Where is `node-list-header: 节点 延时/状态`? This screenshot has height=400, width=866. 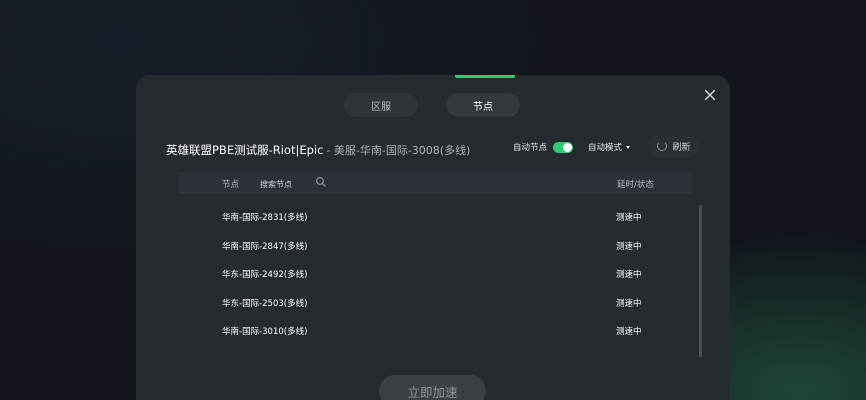 node-list-header: 节点 延时/状态 is located at coordinates (435, 183).